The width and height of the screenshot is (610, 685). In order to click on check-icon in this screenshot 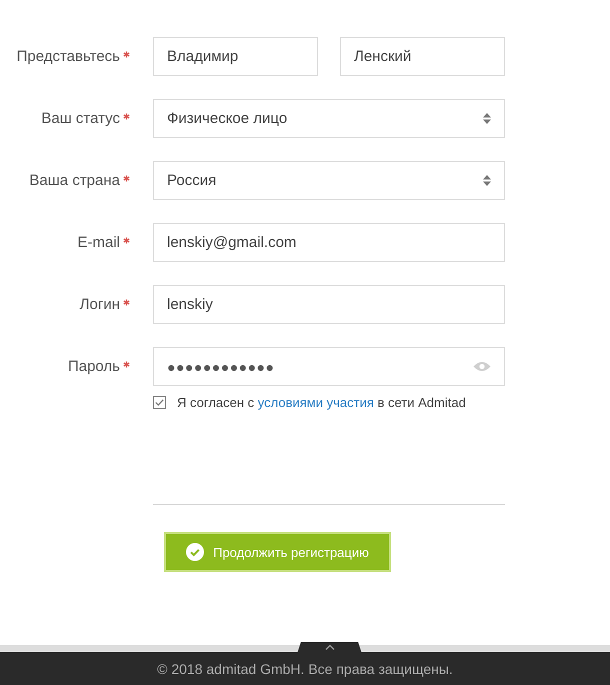, I will do `click(159, 402)`.